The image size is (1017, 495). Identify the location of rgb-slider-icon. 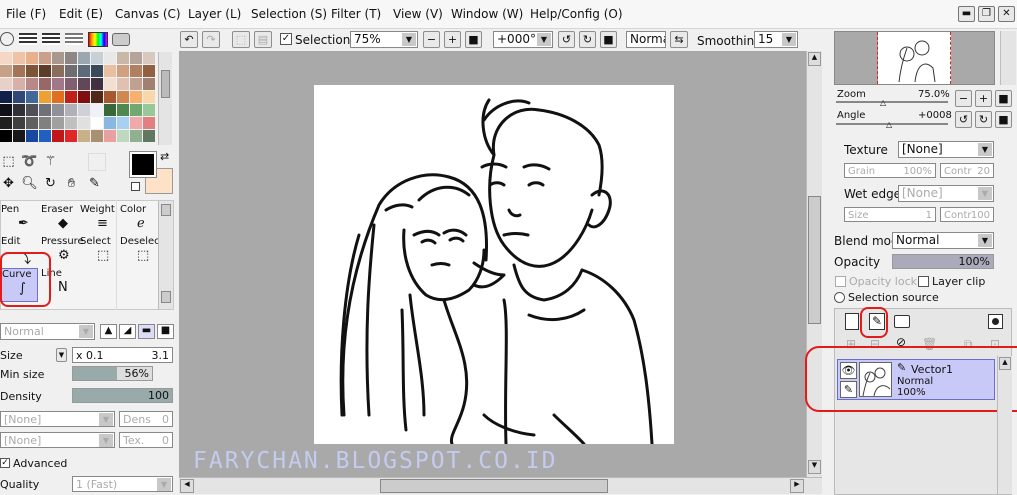
(28, 39).